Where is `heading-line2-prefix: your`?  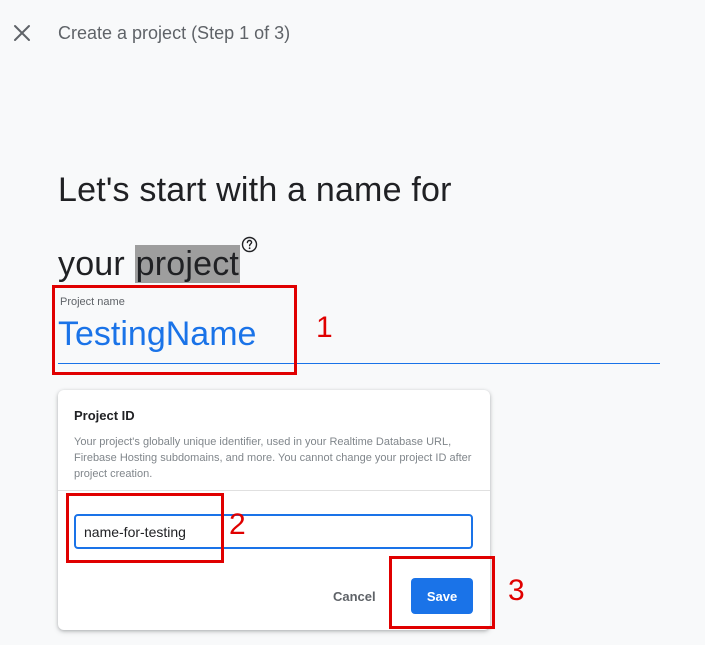
heading-line2-prefix: your is located at coordinates (96, 264).